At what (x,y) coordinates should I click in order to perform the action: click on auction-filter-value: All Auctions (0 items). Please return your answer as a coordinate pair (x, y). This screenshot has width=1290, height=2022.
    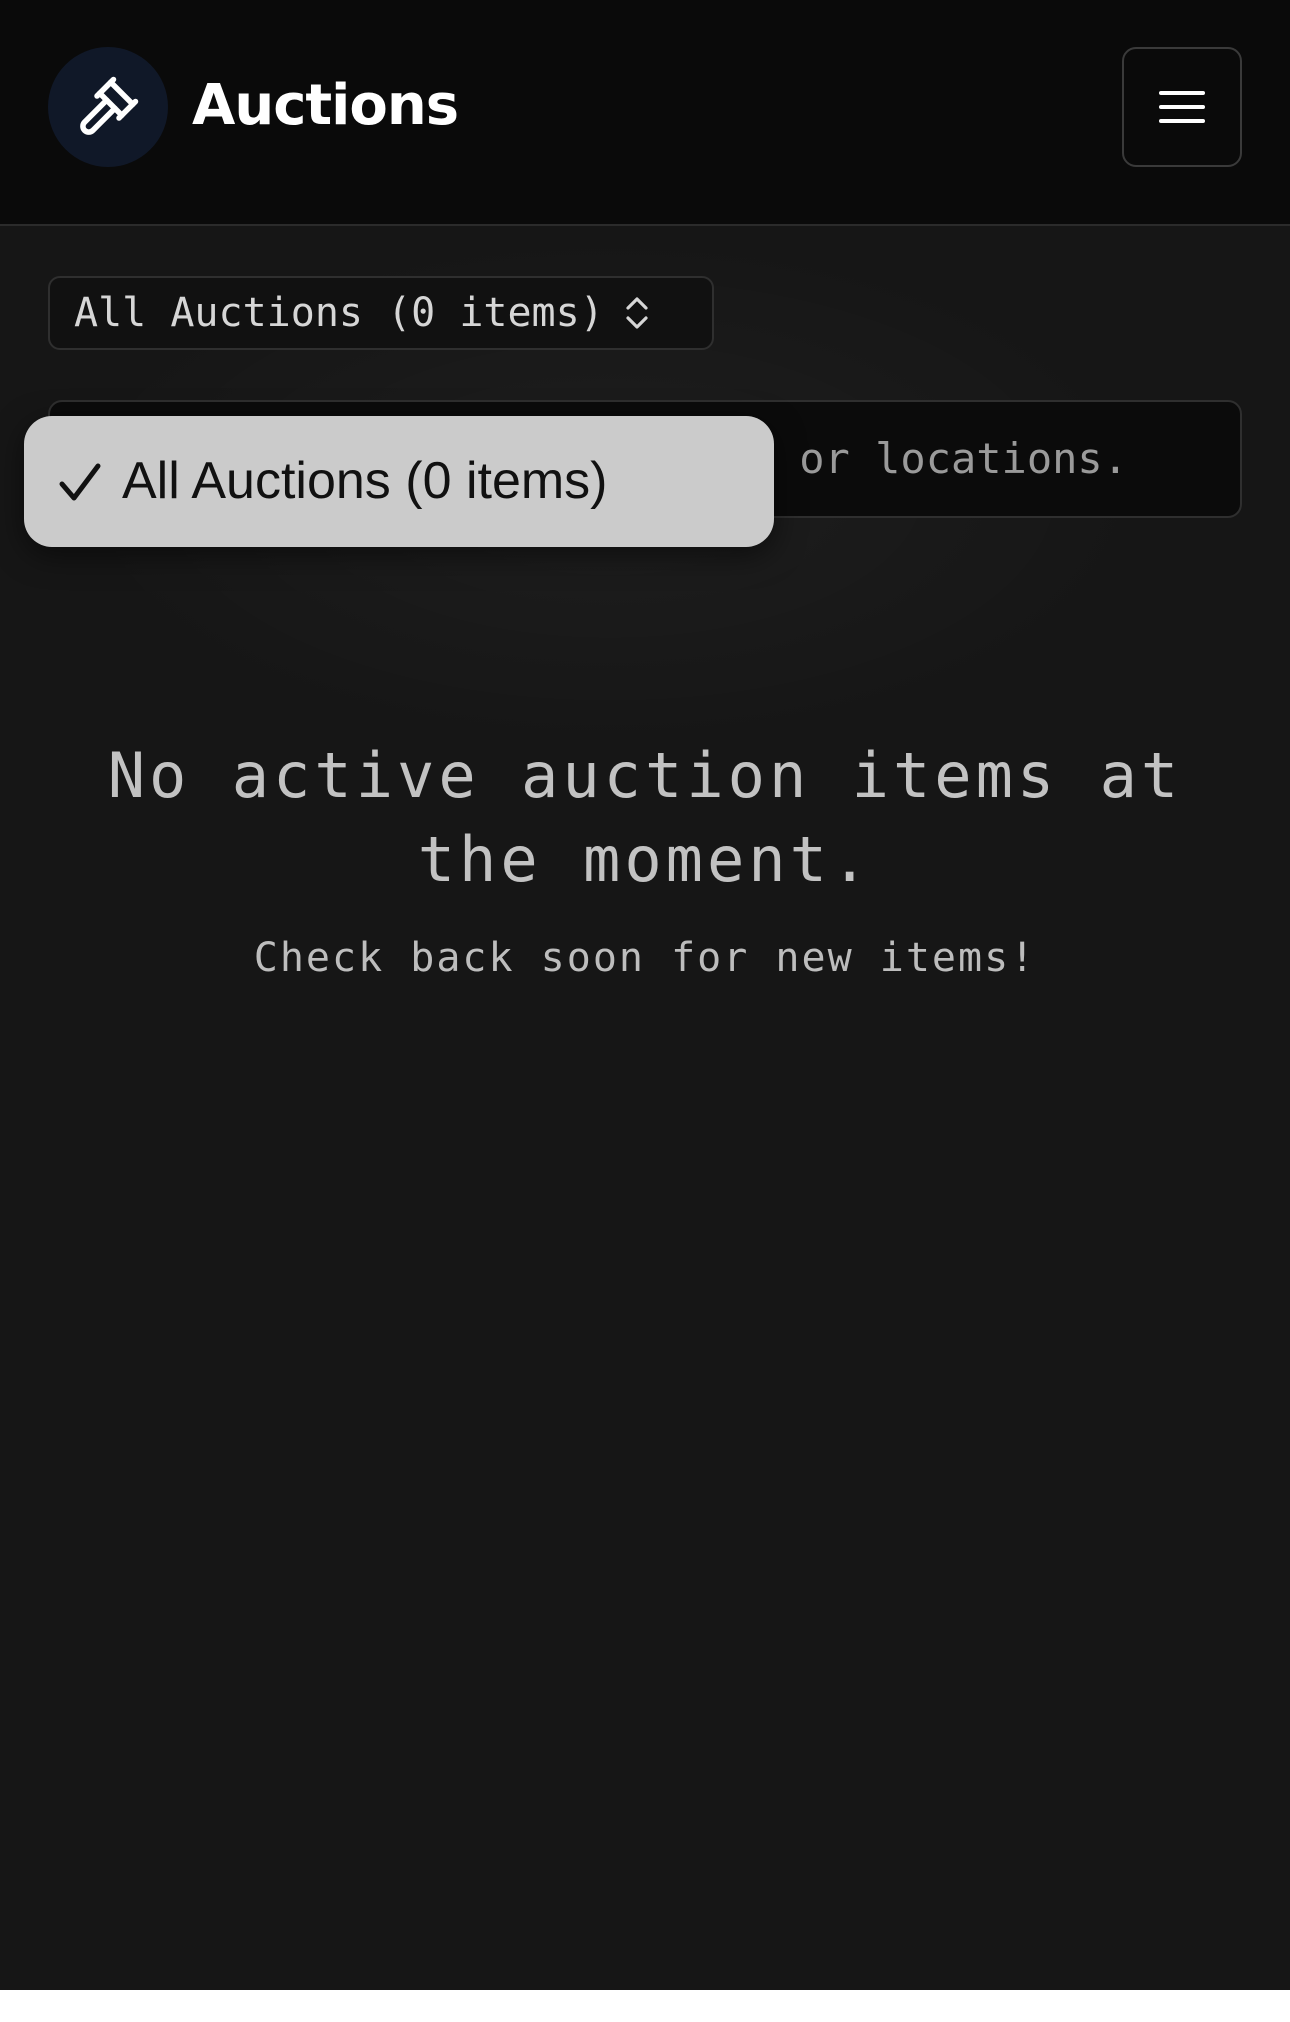
    Looking at the image, I should click on (339, 313).